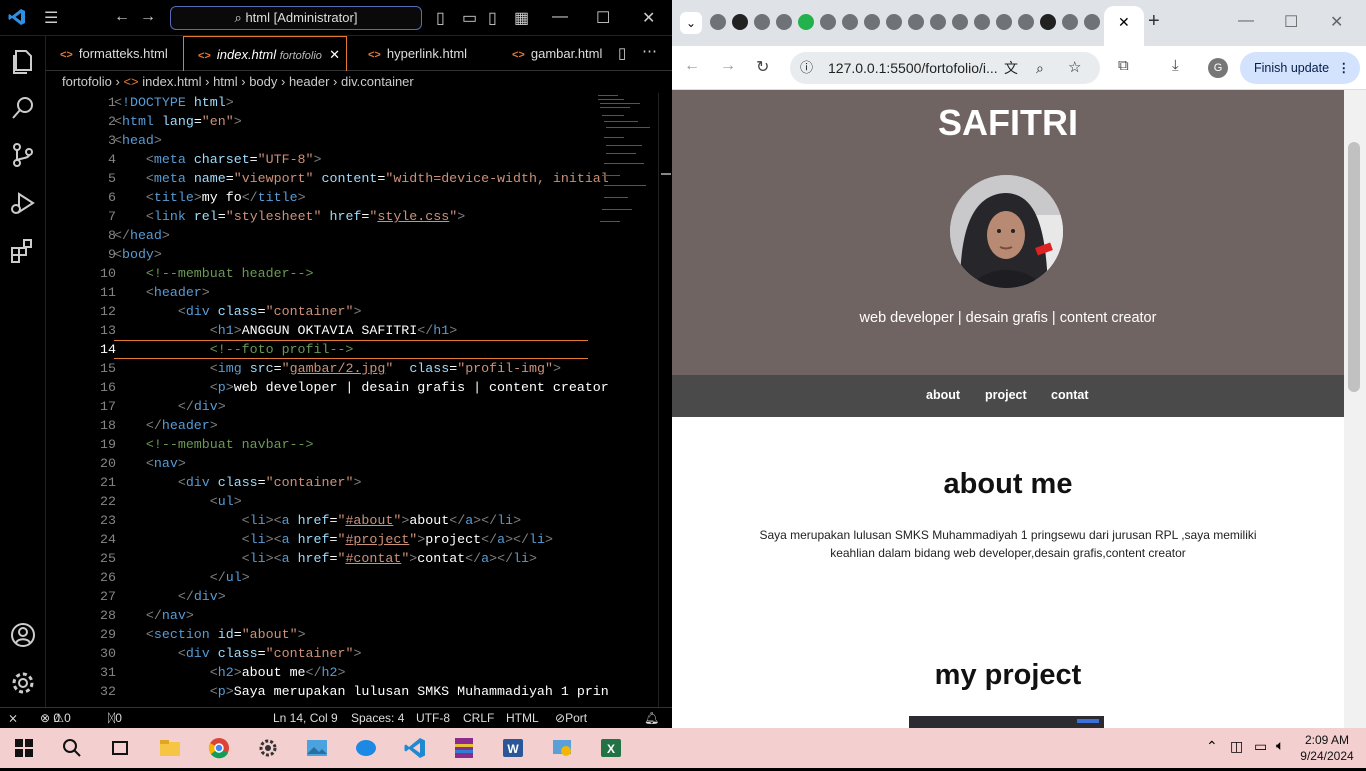 This screenshot has height=771, width=1366. What do you see at coordinates (740, 22) in the screenshot?
I see `tab-favicon-github` at bounding box center [740, 22].